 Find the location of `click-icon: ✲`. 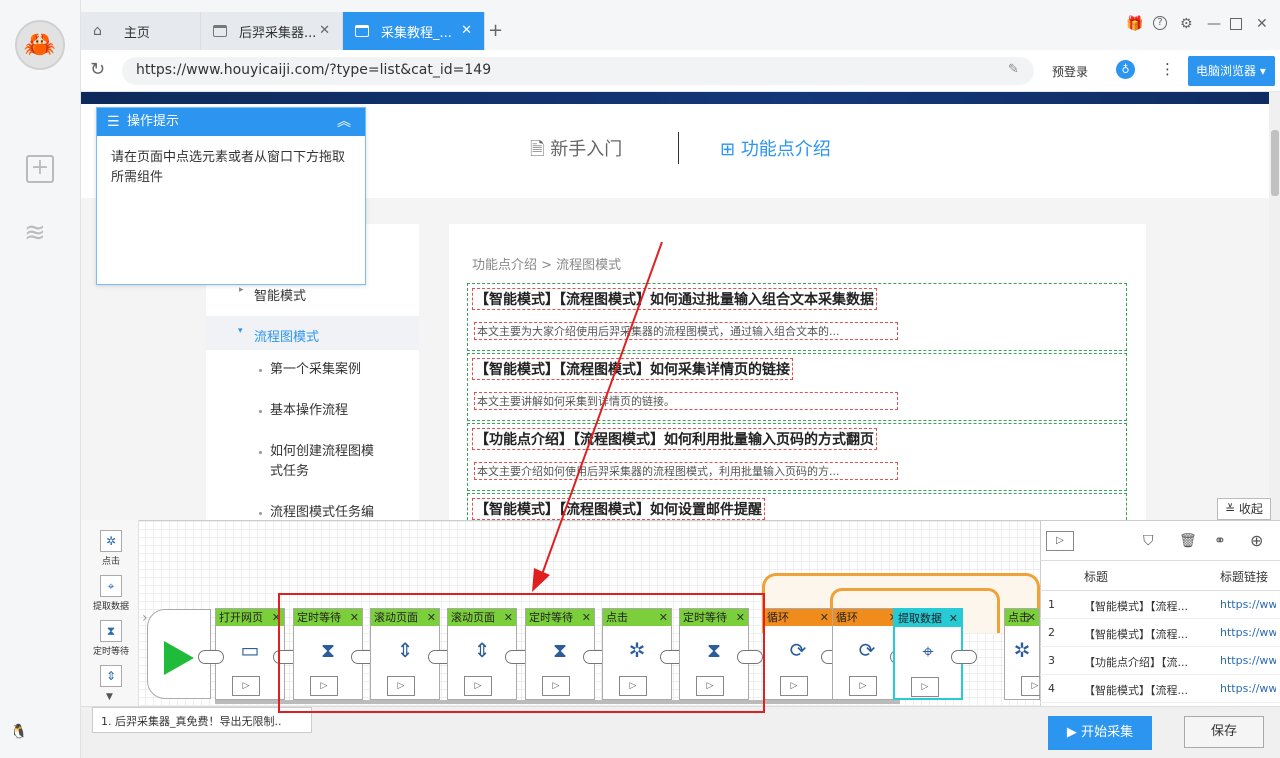

click-icon: ✲ is located at coordinates (111, 541).